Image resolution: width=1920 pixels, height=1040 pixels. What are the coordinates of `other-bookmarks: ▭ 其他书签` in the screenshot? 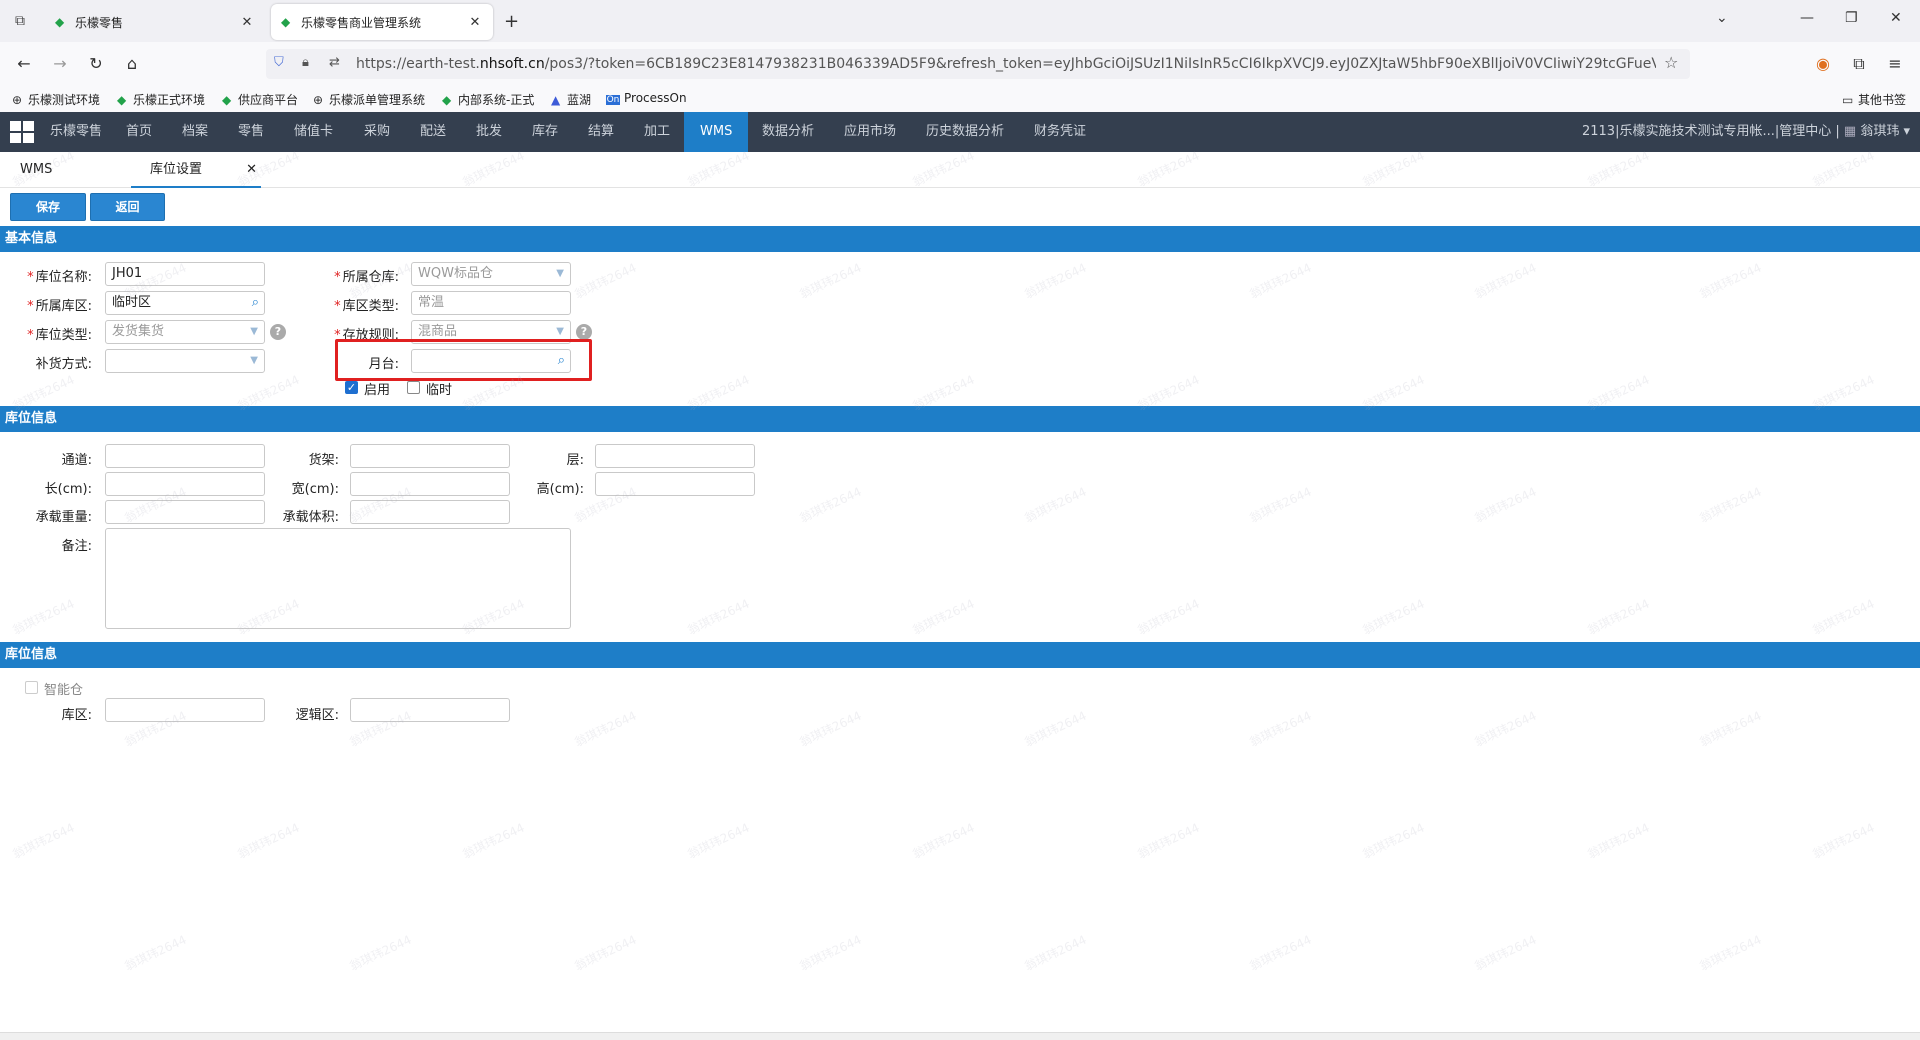 It's located at (1874, 99).